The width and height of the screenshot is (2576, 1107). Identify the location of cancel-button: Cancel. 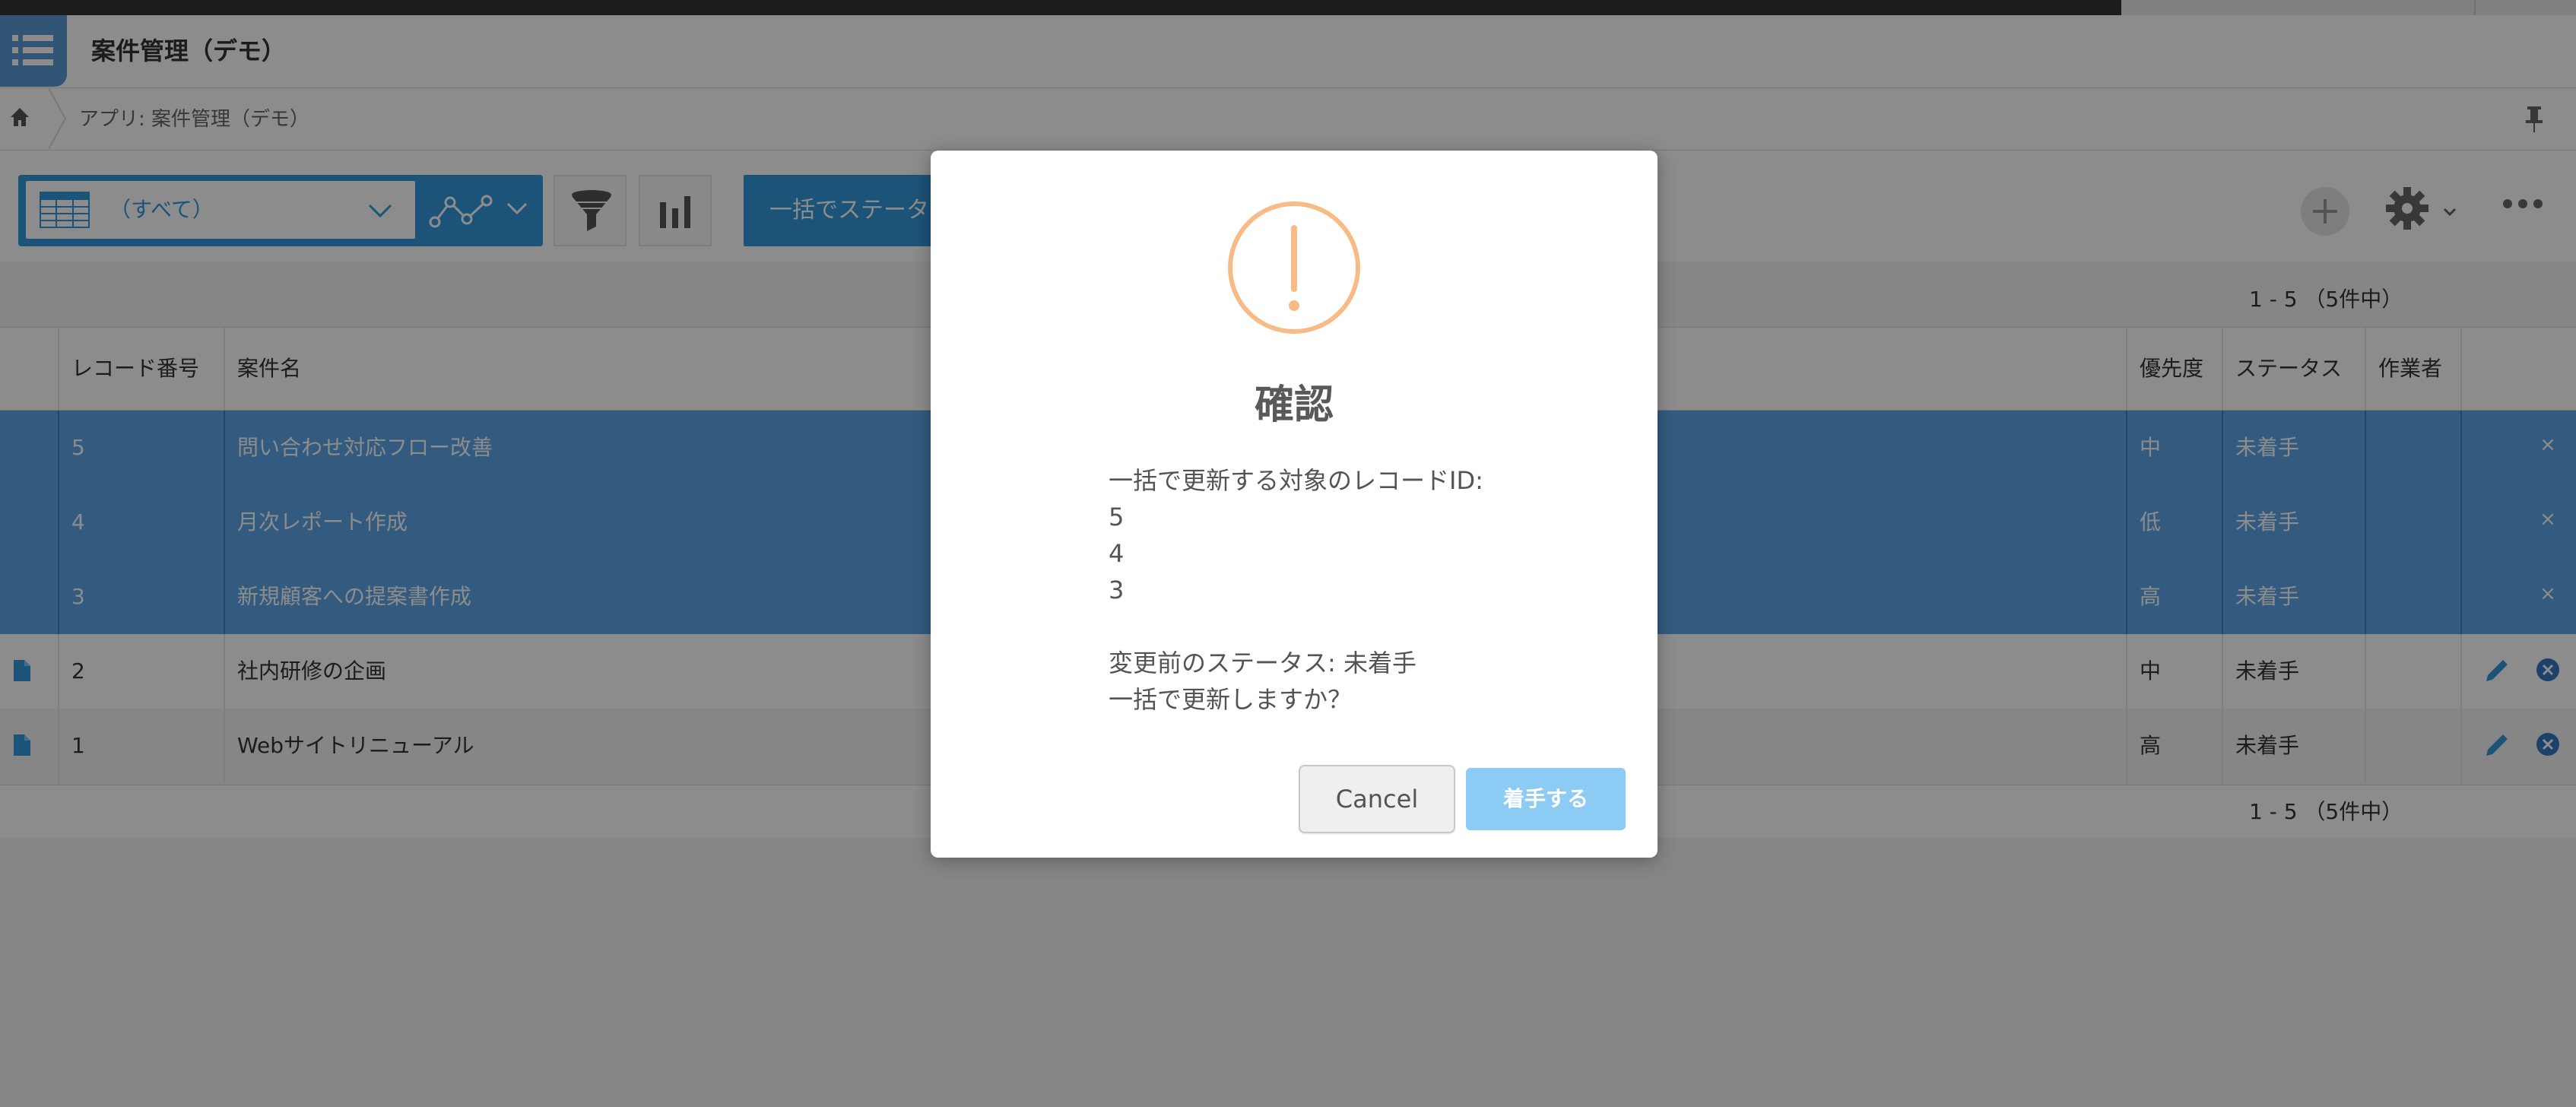
(1377, 799).